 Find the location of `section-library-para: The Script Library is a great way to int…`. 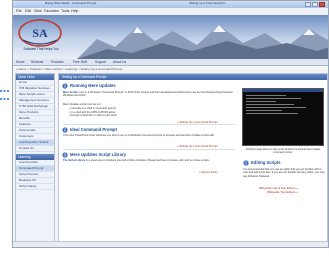

section-library-para: The Script Library is a great way to int… is located at coordinates (136, 160).